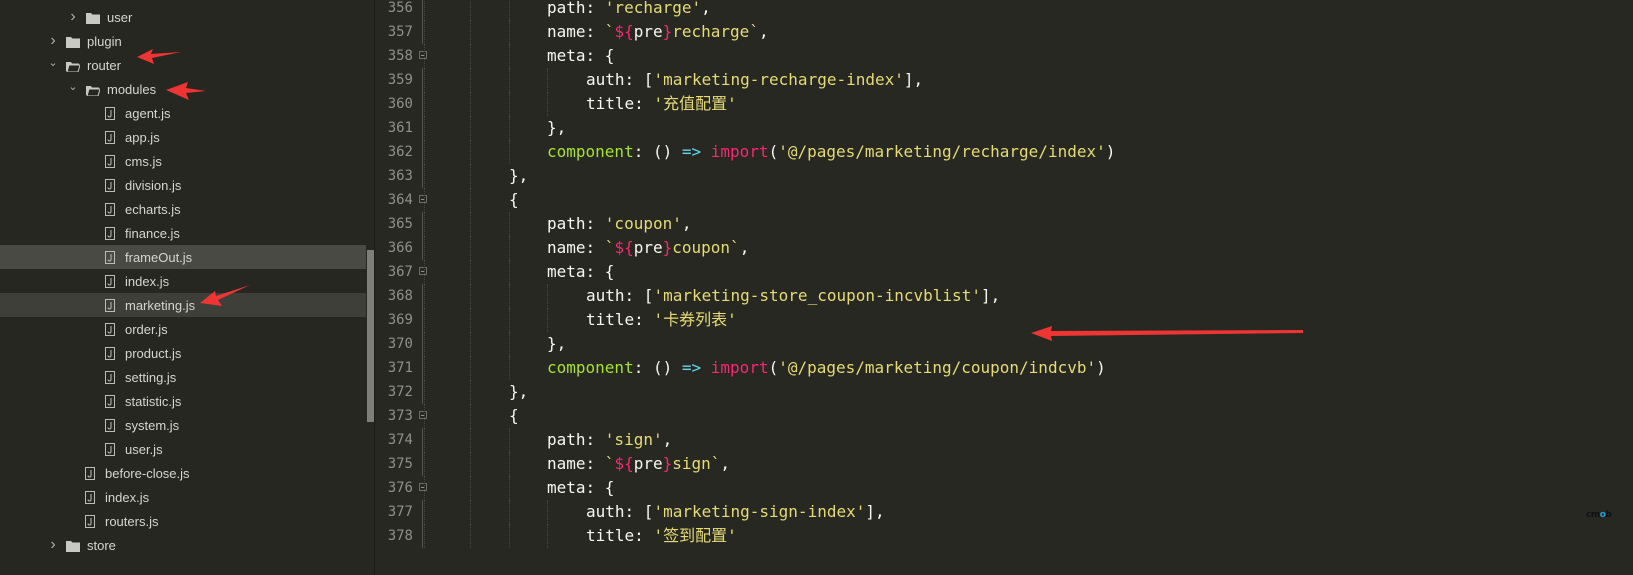  I want to click on token-str: '卡券列表', so click(695, 319).